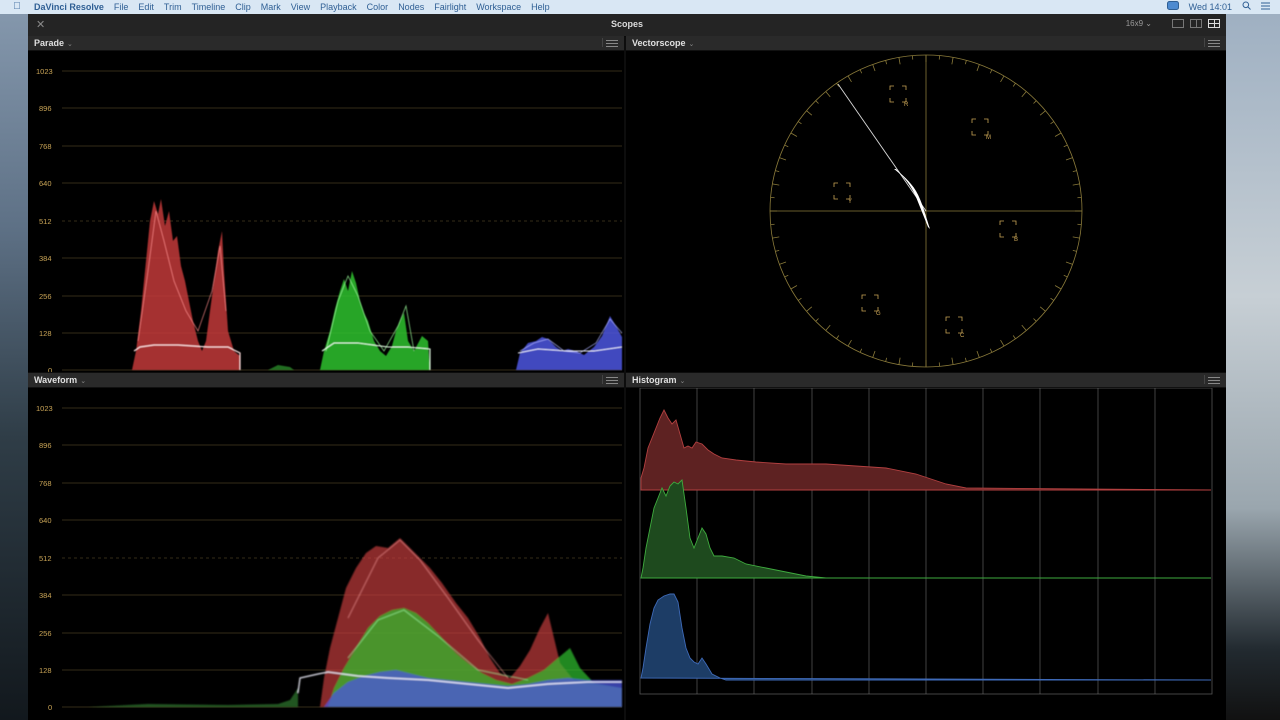 Image resolution: width=1280 pixels, height=720 pixels. I want to click on parade-blue-trace, so click(569, 343).